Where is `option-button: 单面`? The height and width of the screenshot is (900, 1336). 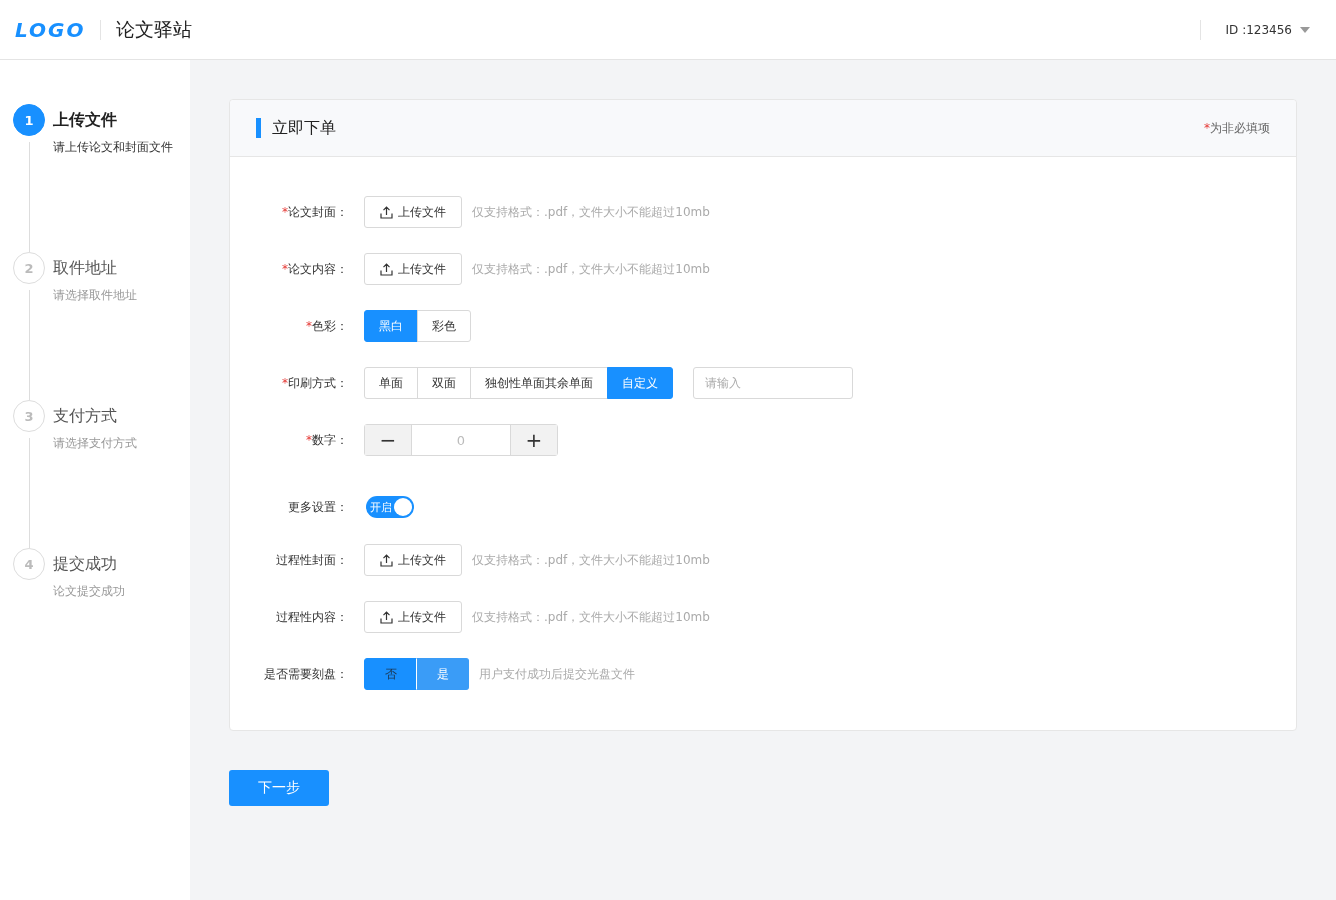 option-button: 单面 is located at coordinates (391, 383).